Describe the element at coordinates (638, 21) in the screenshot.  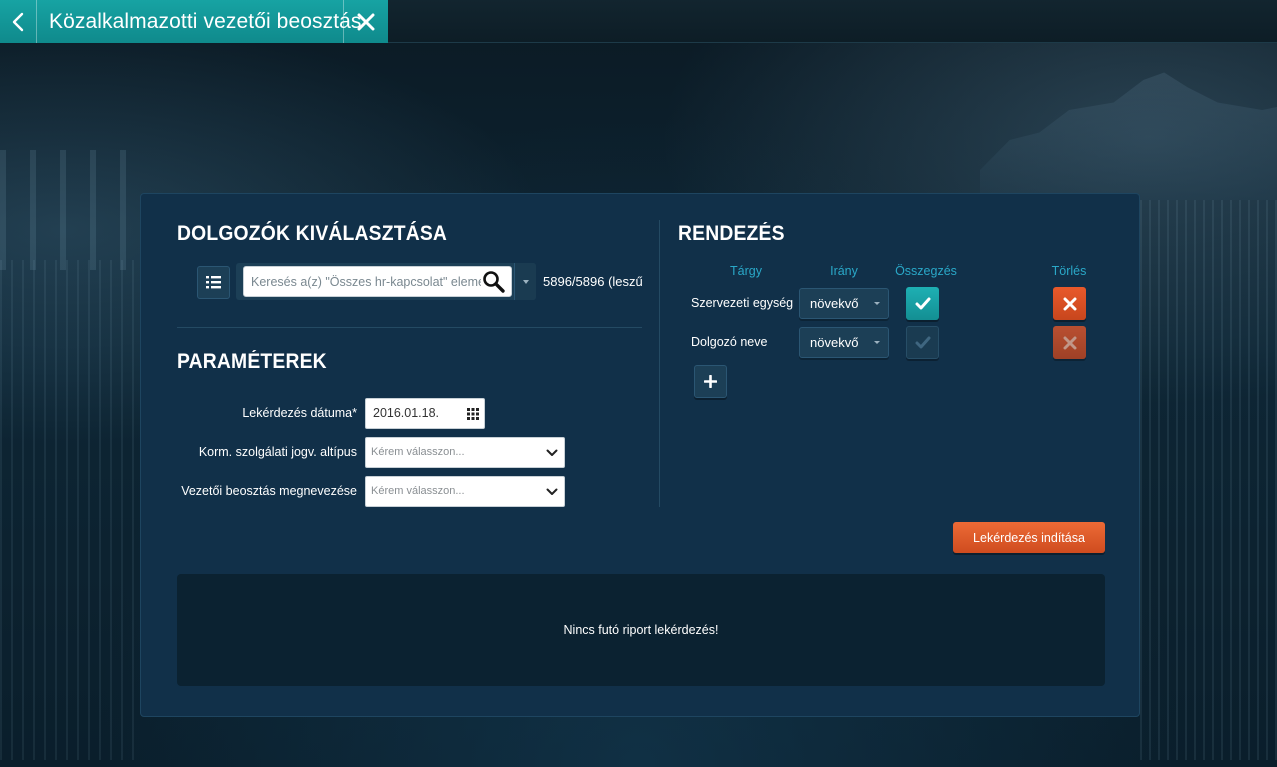
I see `top-bar: Közalkalmazotti vezetői beosztás` at that location.